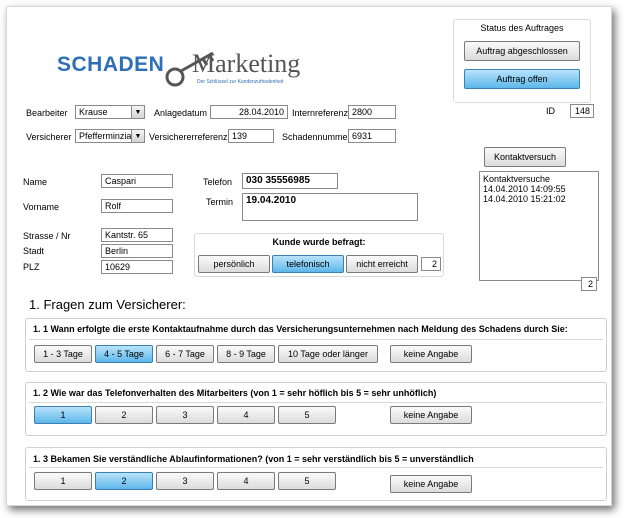  I want to click on contact-count-field: 2, so click(589, 284).